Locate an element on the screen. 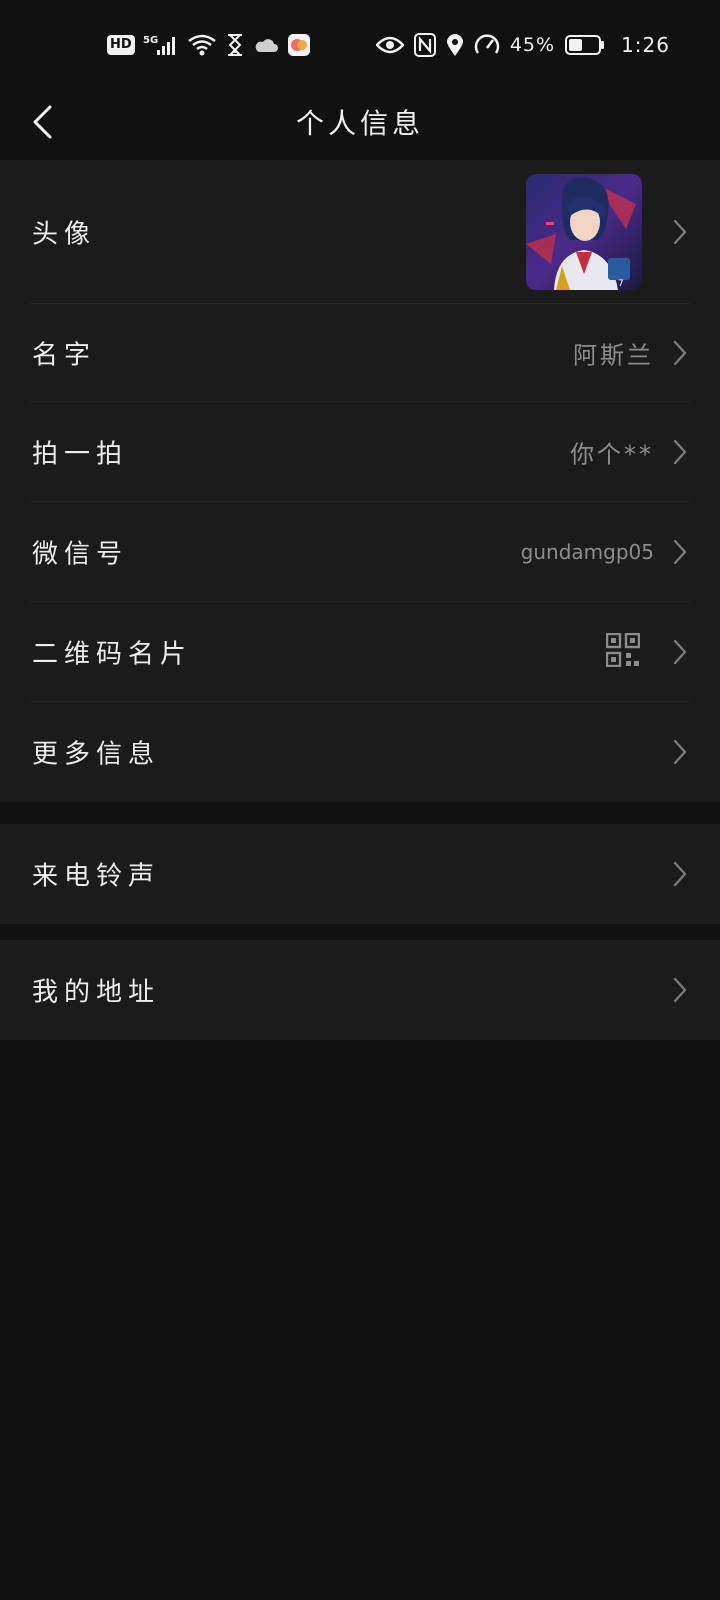 The height and width of the screenshot is (1600, 720). row-qr-card: 二维码名片 is located at coordinates (360, 652).